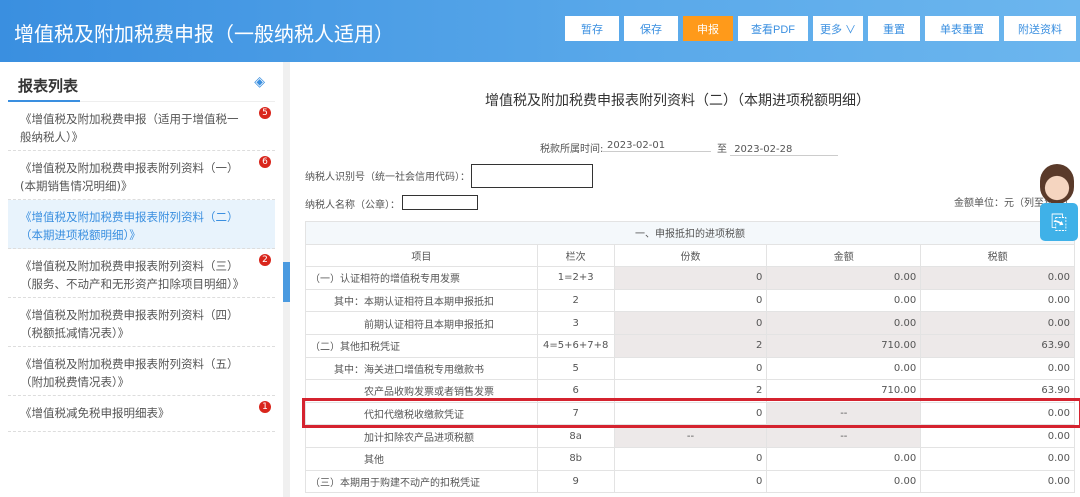 Image resolution: width=1080 pixels, height=497 pixels. I want to click on row-line-number: 6, so click(575, 391).